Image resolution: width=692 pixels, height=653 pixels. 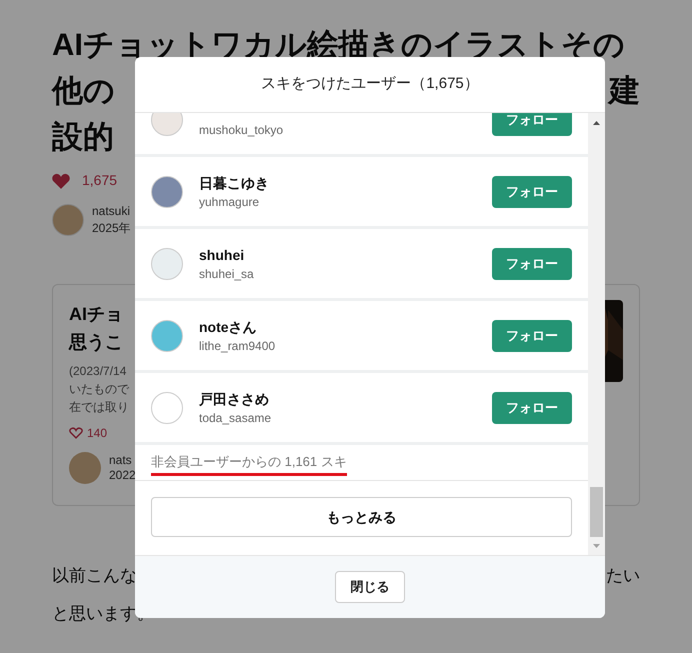 I want to click on user-name: noteさん, so click(x=228, y=327).